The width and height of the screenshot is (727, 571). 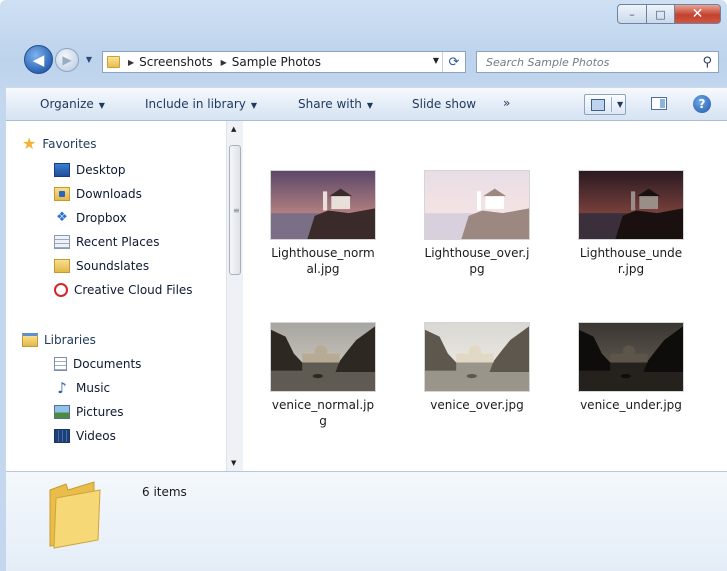 I want to click on sidebar-item-downloads: Downloads, so click(x=98, y=194).